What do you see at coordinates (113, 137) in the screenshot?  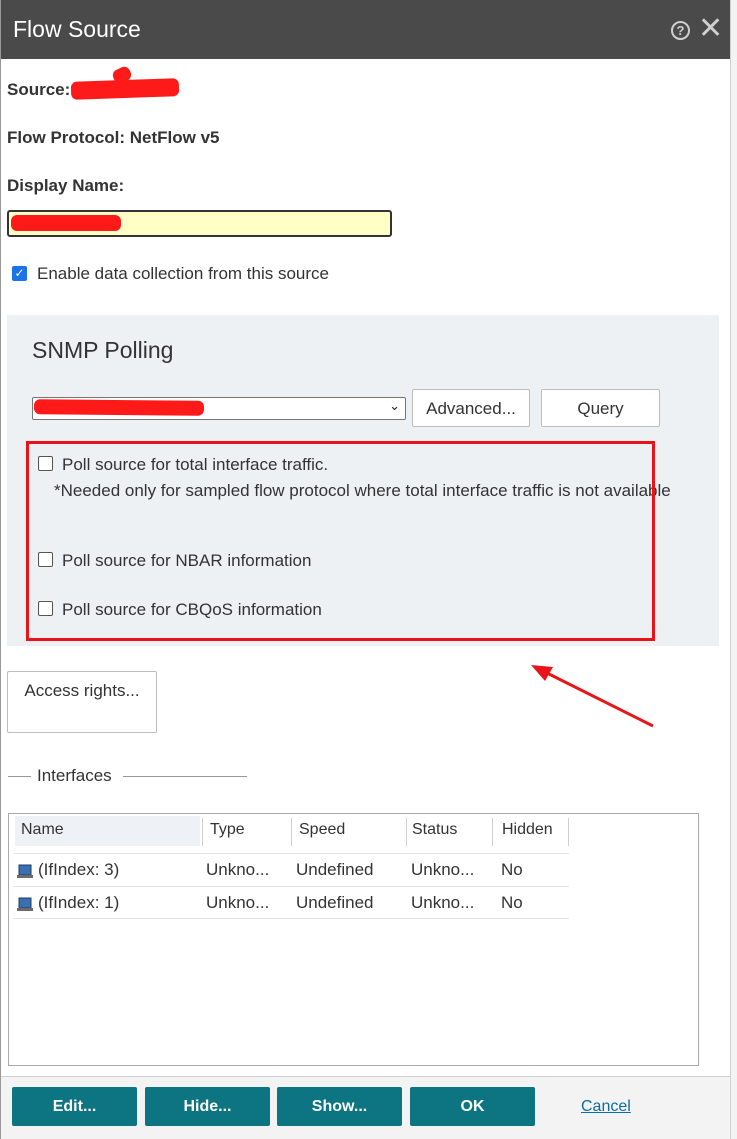 I see `flow-protocol-label: Flow Protocol: NetFlow v5` at bounding box center [113, 137].